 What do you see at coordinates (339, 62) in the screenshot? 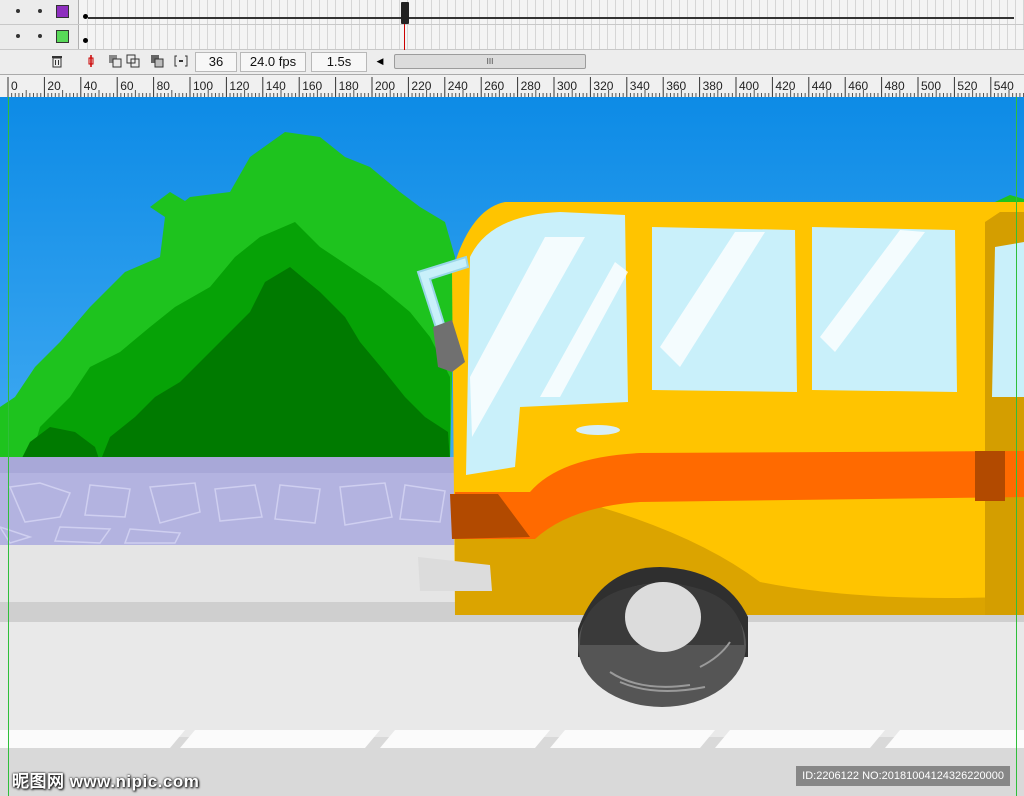
I see `elapsed-time-field: 1.5s` at bounding box center [339, 62].